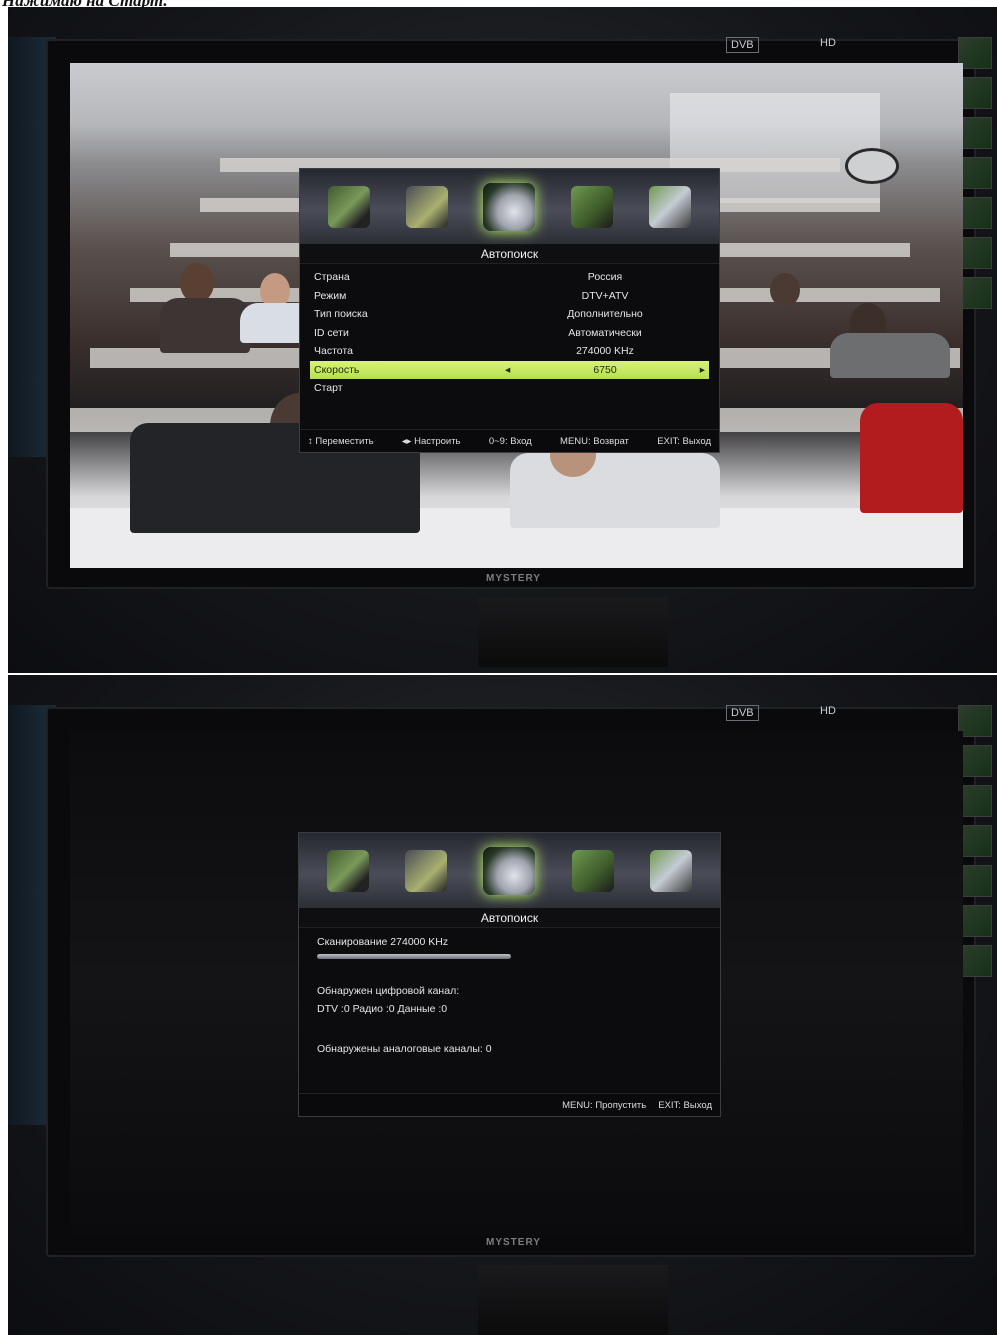 This screenshot has height=1335, width=997. I want to click on arrow-right-icon: ▸, so click(702, 370).